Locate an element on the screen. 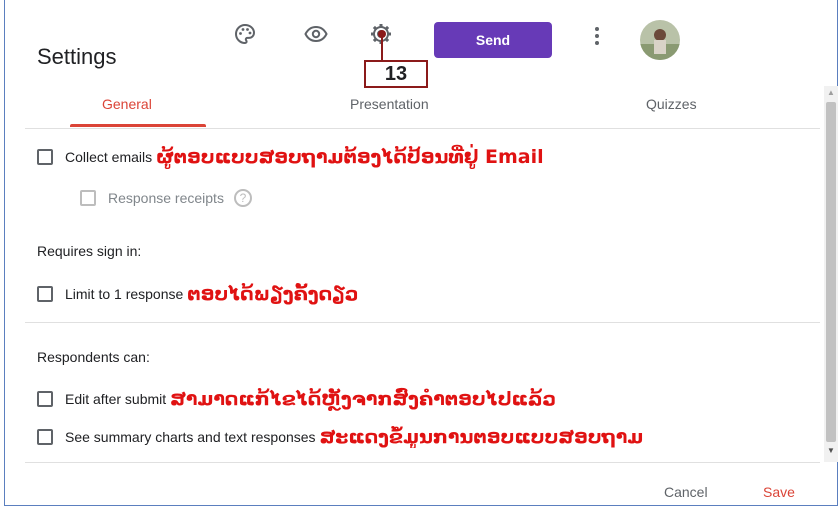 Image resolution: width=840 pixels, height=508 pixels. scroll-down-icon: ▼ is located at coordinates (831, 450).